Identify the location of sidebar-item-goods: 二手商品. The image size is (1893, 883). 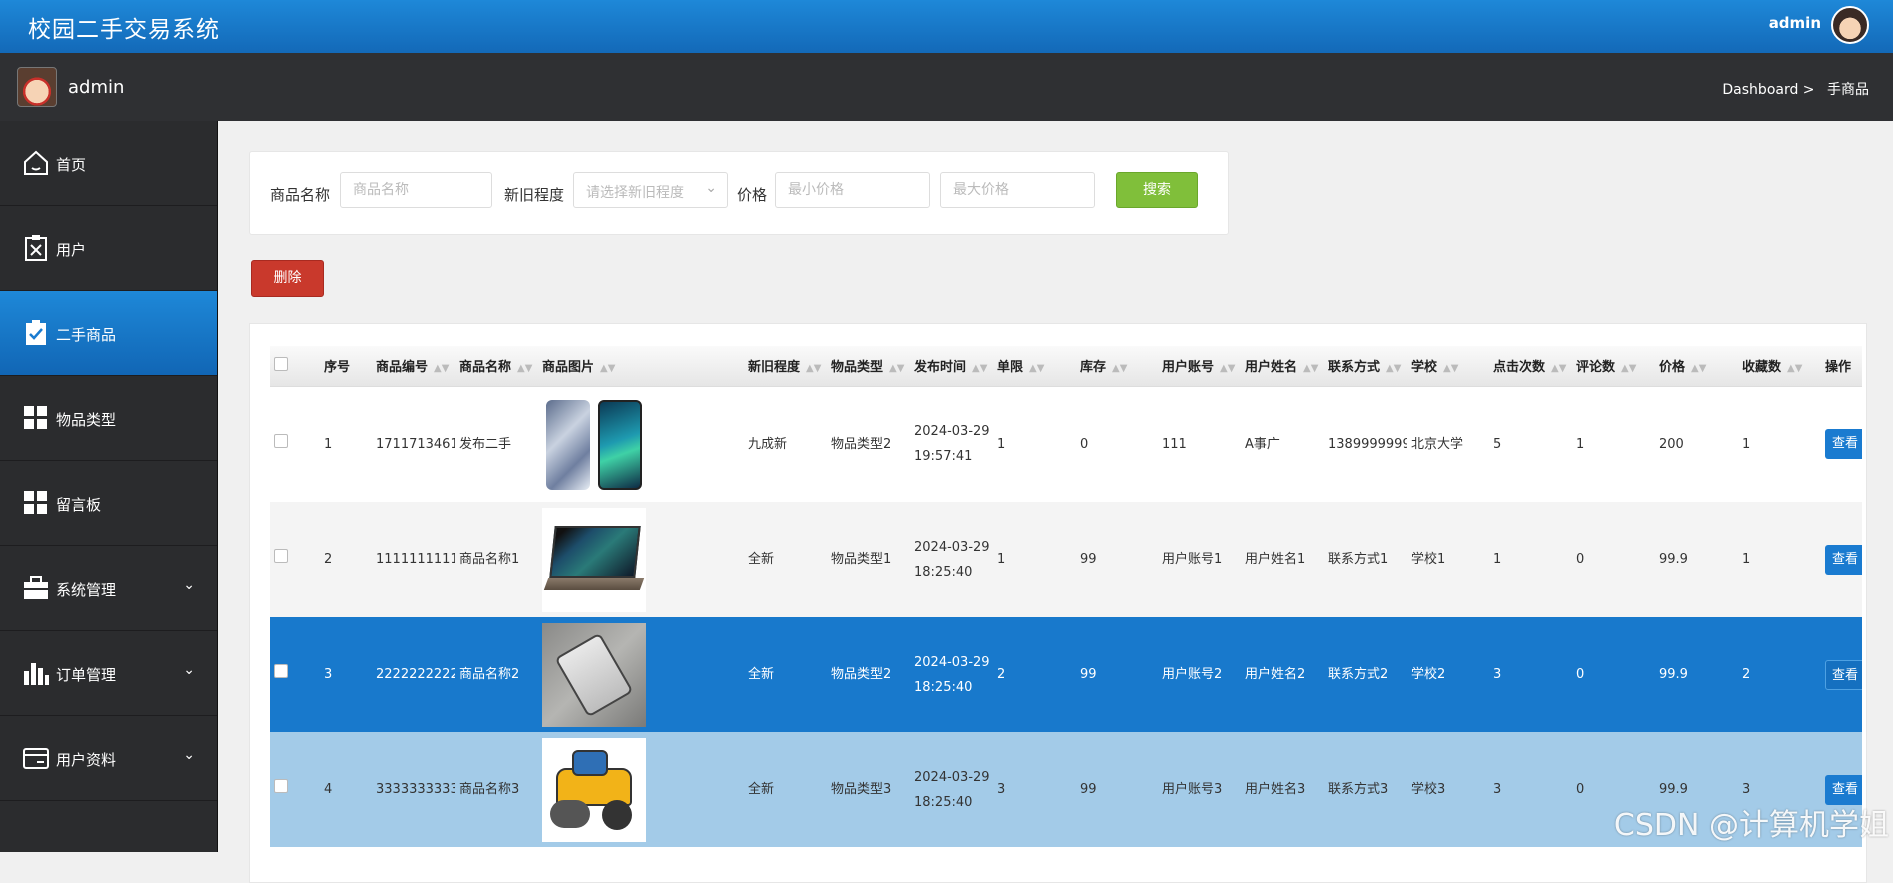
(108, 333).